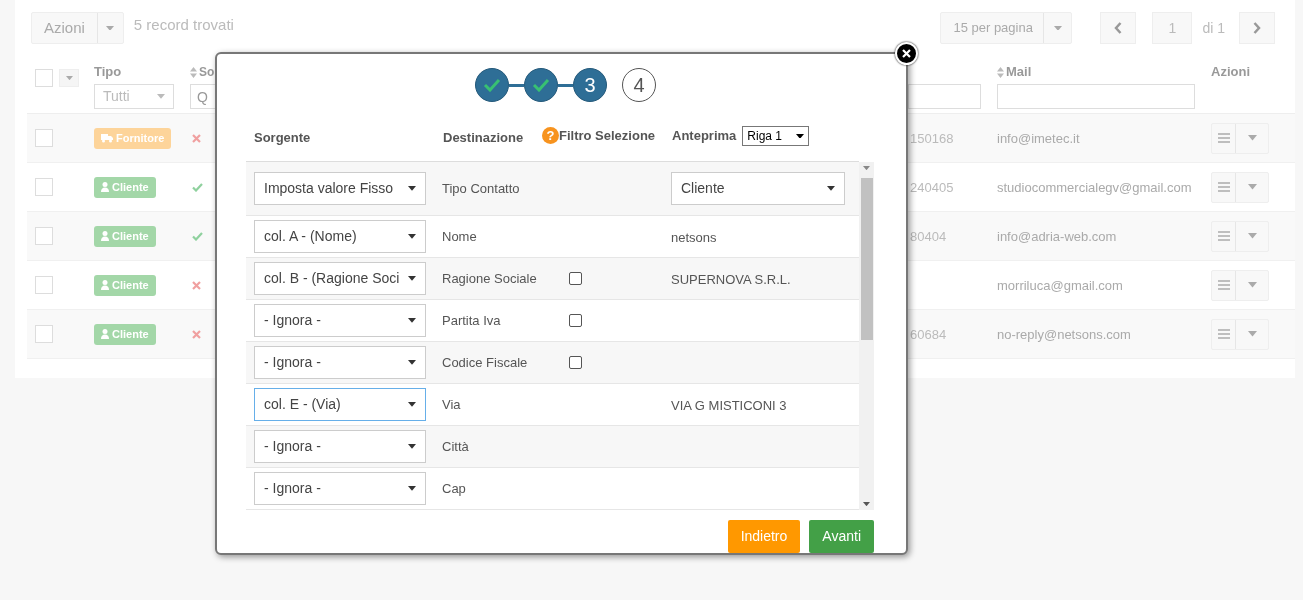 The image size is (1303, 600). I want to click on truck-icon, so click(107, 138).